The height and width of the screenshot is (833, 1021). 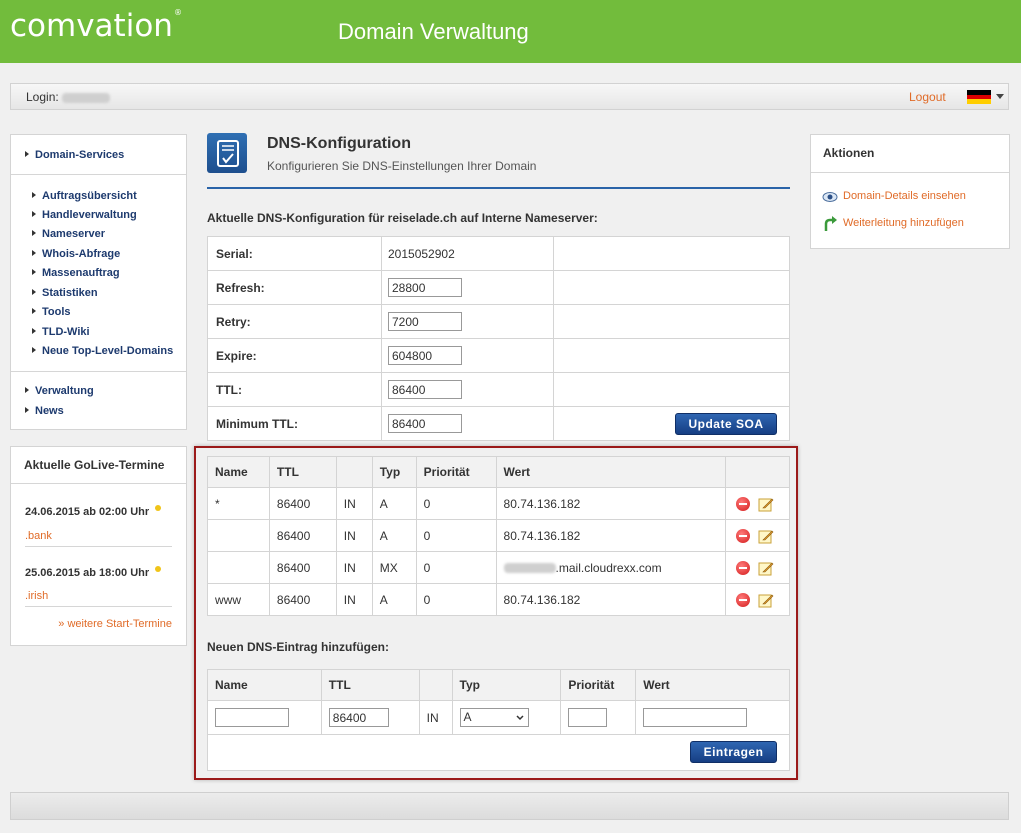 I want to click on expire-label: Expire:, so click(x=294, y=355).